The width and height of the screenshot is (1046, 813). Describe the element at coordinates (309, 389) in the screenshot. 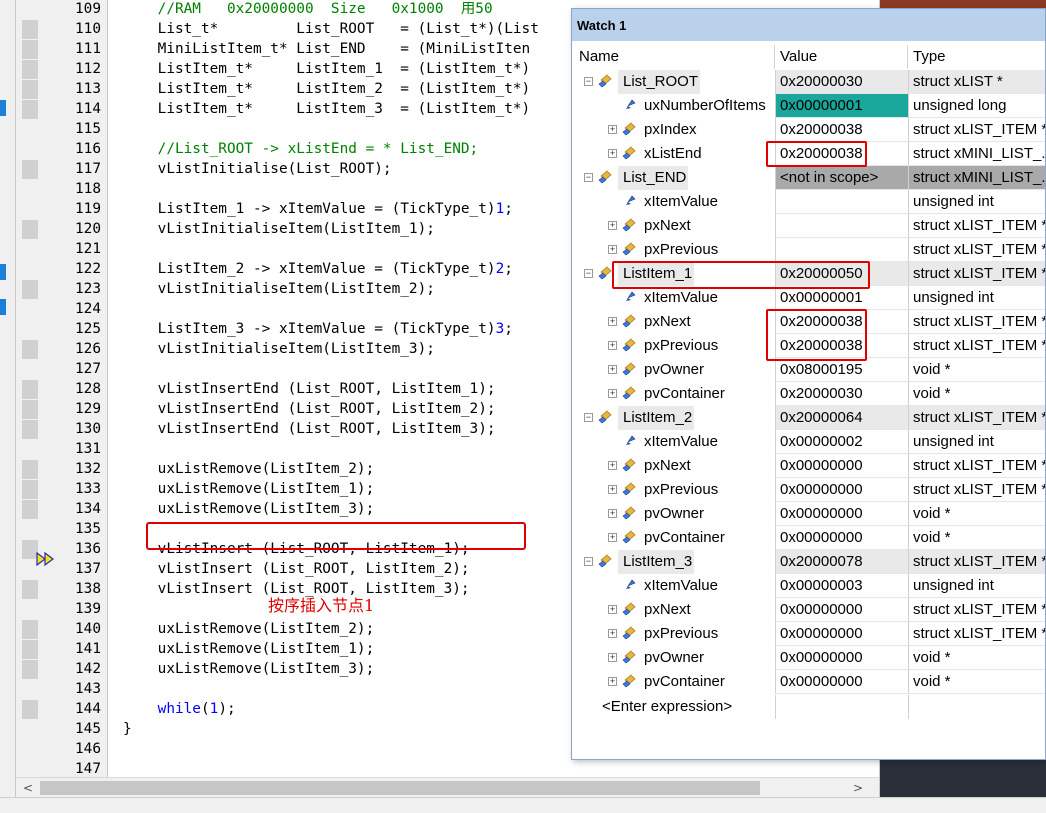

I see `code-line: vListInsertEnd (List_ROOT, ListItem_1);` at that location.